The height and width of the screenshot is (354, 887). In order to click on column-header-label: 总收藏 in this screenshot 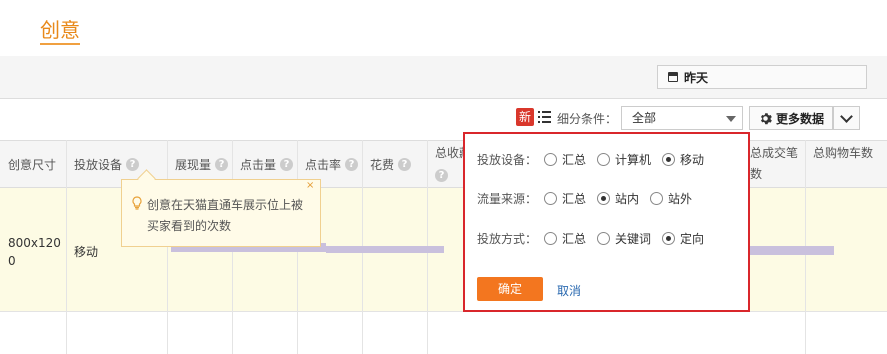, I will do `click(449, 153)`.